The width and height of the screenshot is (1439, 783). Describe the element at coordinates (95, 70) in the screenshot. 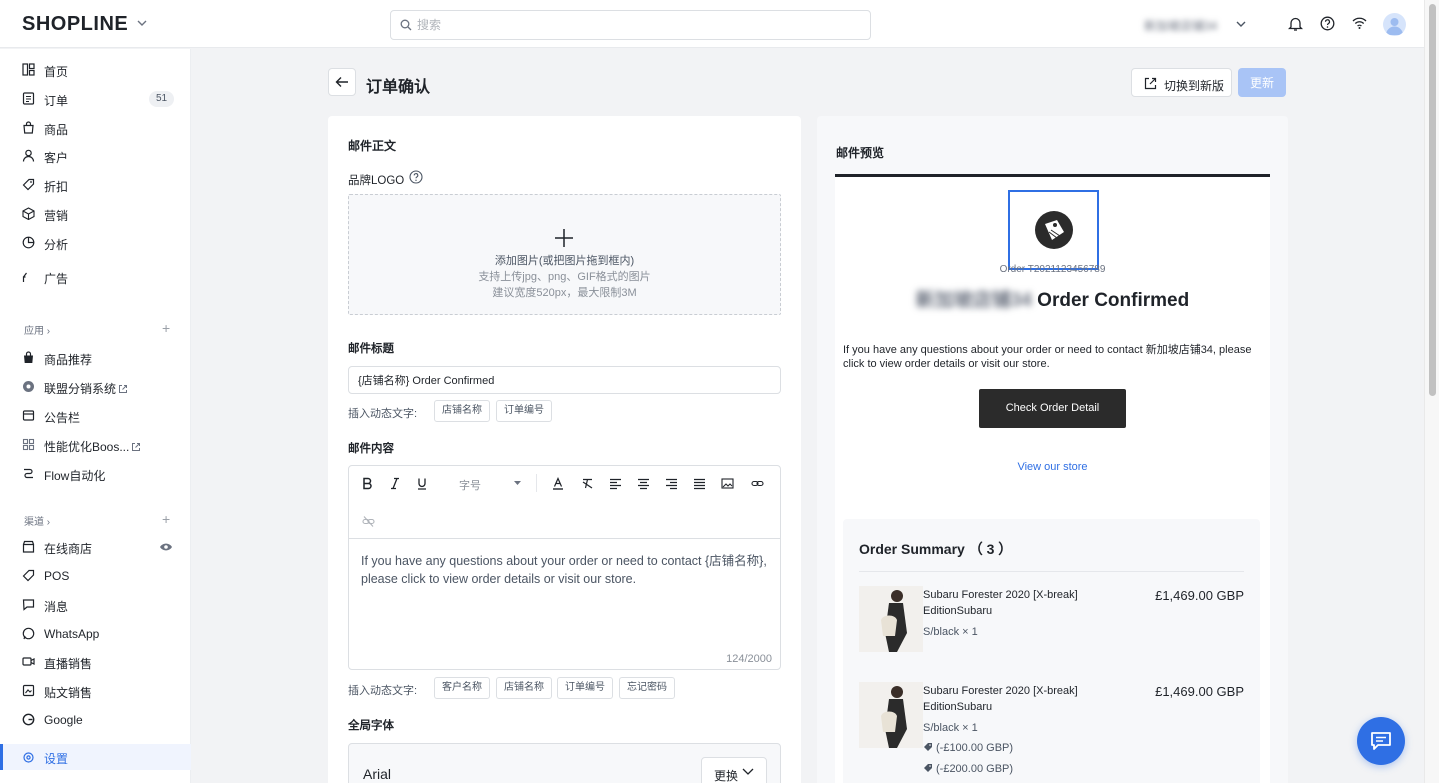

I see `sidebar-item-home: 首页` at that location.